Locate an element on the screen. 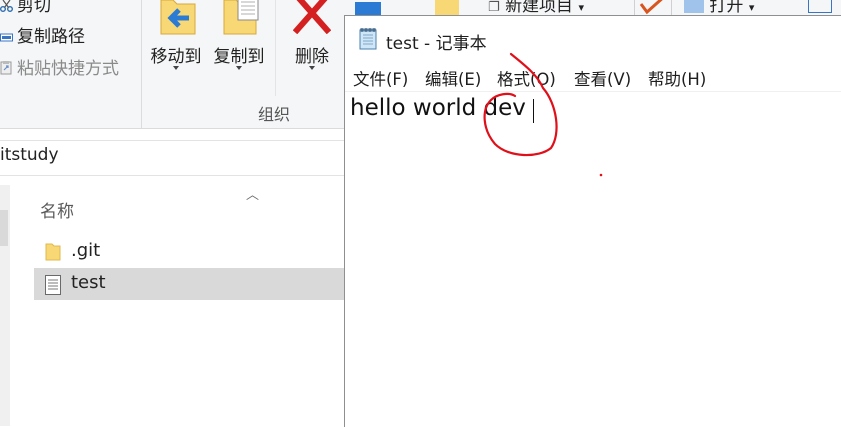 This screenshot has width=841, height=427. select-all-icon is located at coordinates (820, 6).